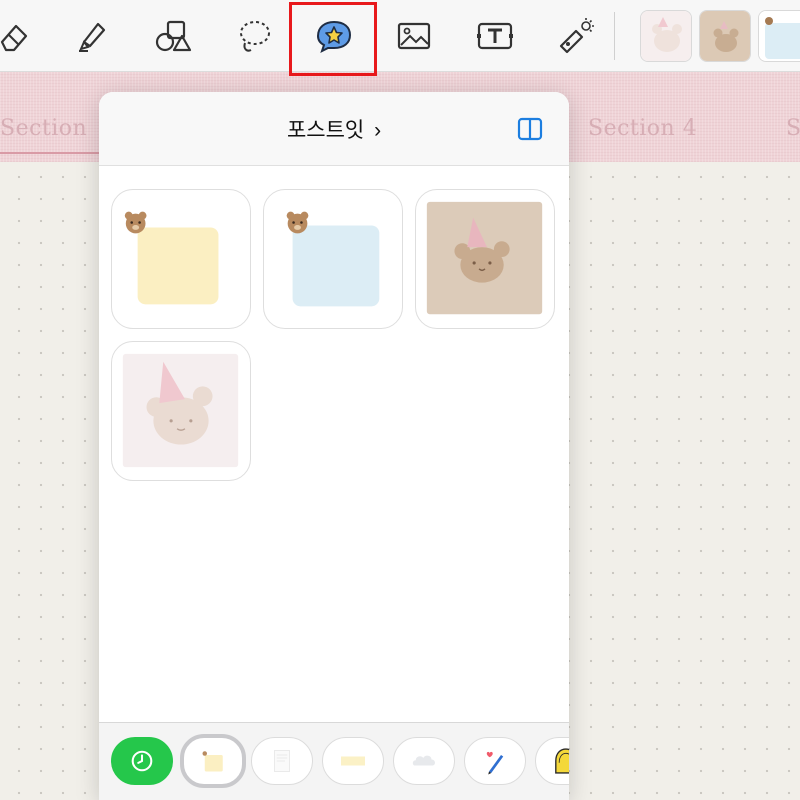  I want to click on image-icon, so click(414, 36).